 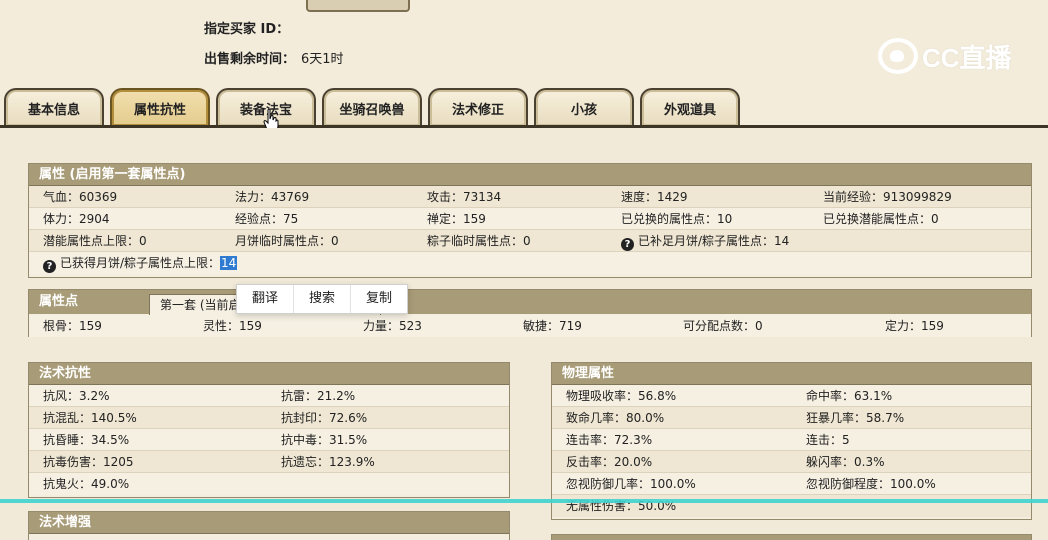 I want to click on search-menu-item: 搜索, so click(x=322, y=299).